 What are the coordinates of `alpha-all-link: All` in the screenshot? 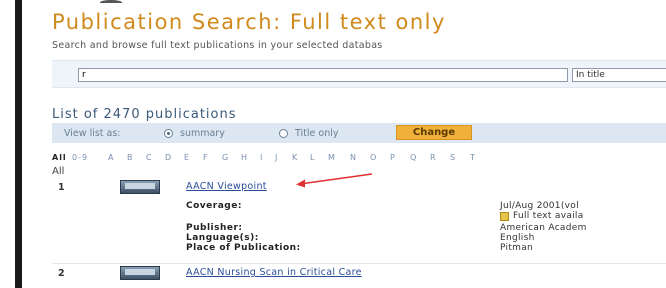 It's located at (59, 157).